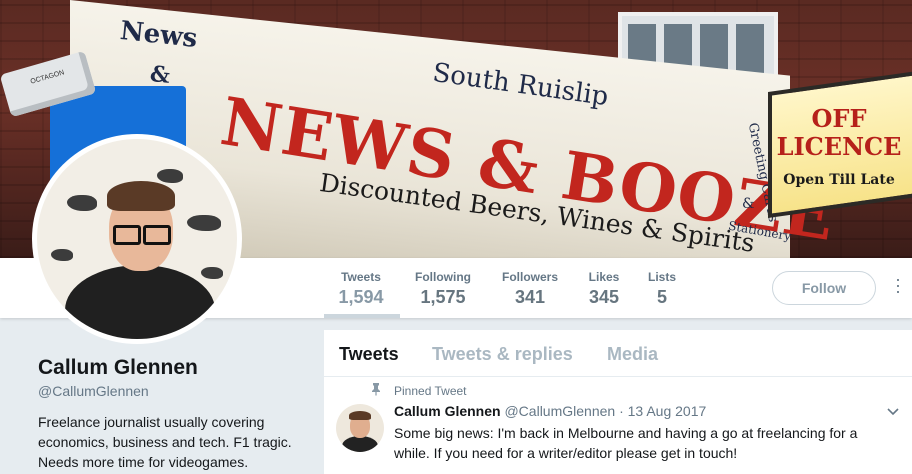 Image resolution: width=912 pixels, height=474 pixels. I want to click on more-options-icon: · · ·, so click(898, 285).